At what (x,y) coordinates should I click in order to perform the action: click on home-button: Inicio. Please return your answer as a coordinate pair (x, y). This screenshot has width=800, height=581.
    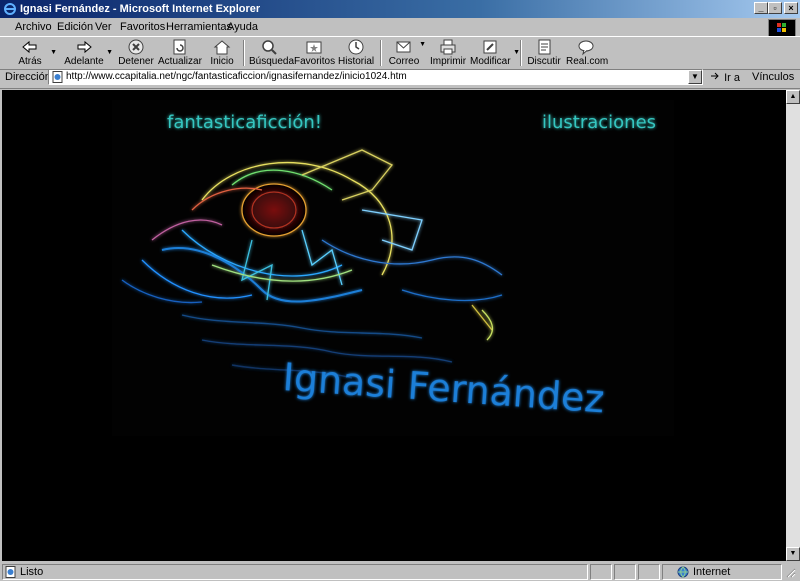
    Looking at the image, I should click on (222, 53).